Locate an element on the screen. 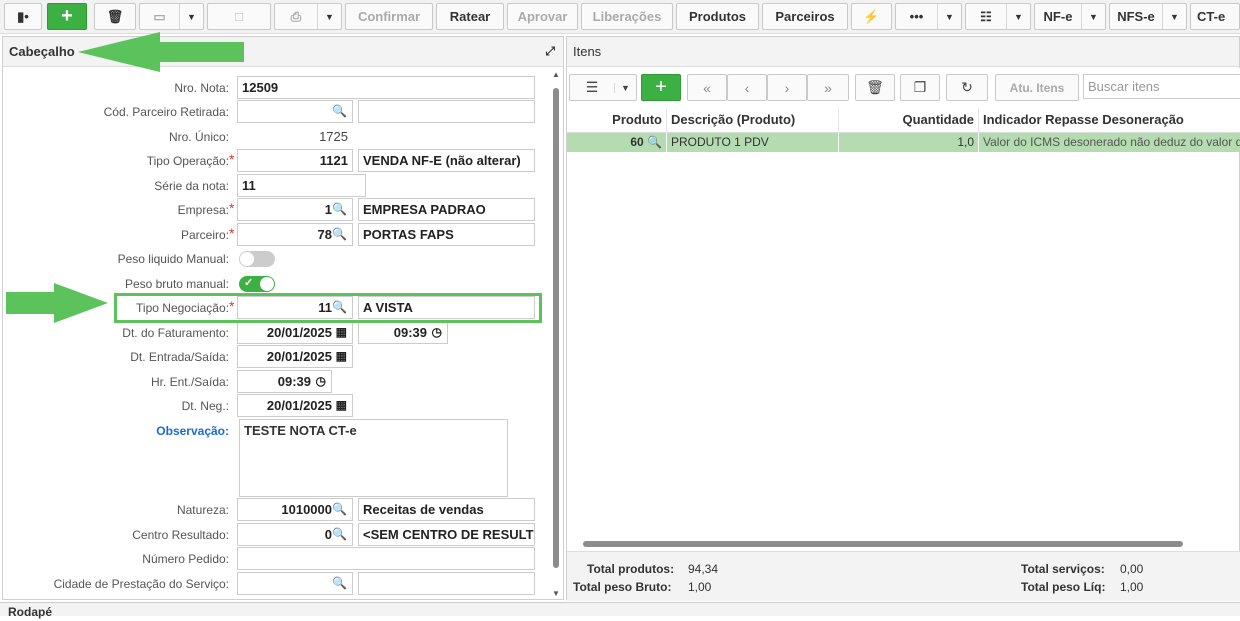 This screenshot has height=621, width=1240. list-view-button: ☰ ▼ is located at coordinates (603, 87).